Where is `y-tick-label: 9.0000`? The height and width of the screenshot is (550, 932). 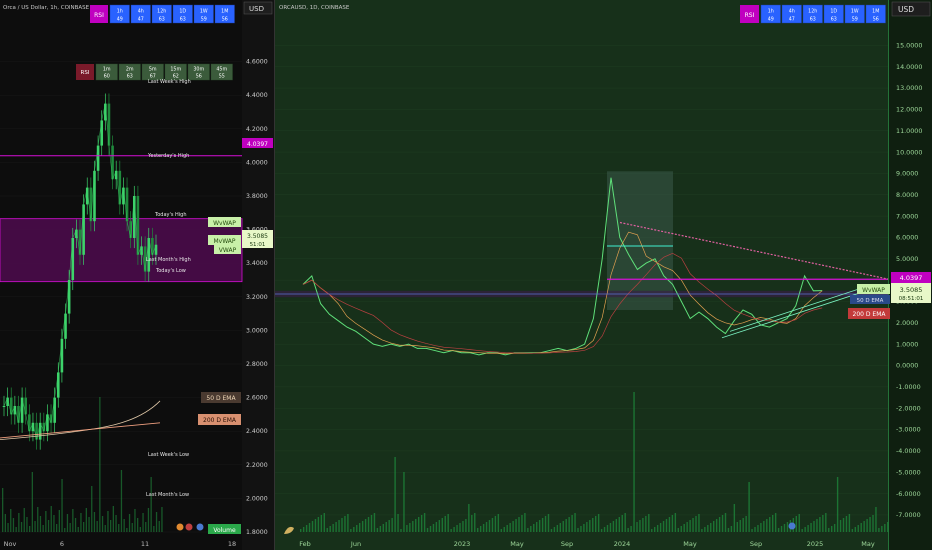
y-tick-label: 9.0000 is located at coordinates (907, 174).